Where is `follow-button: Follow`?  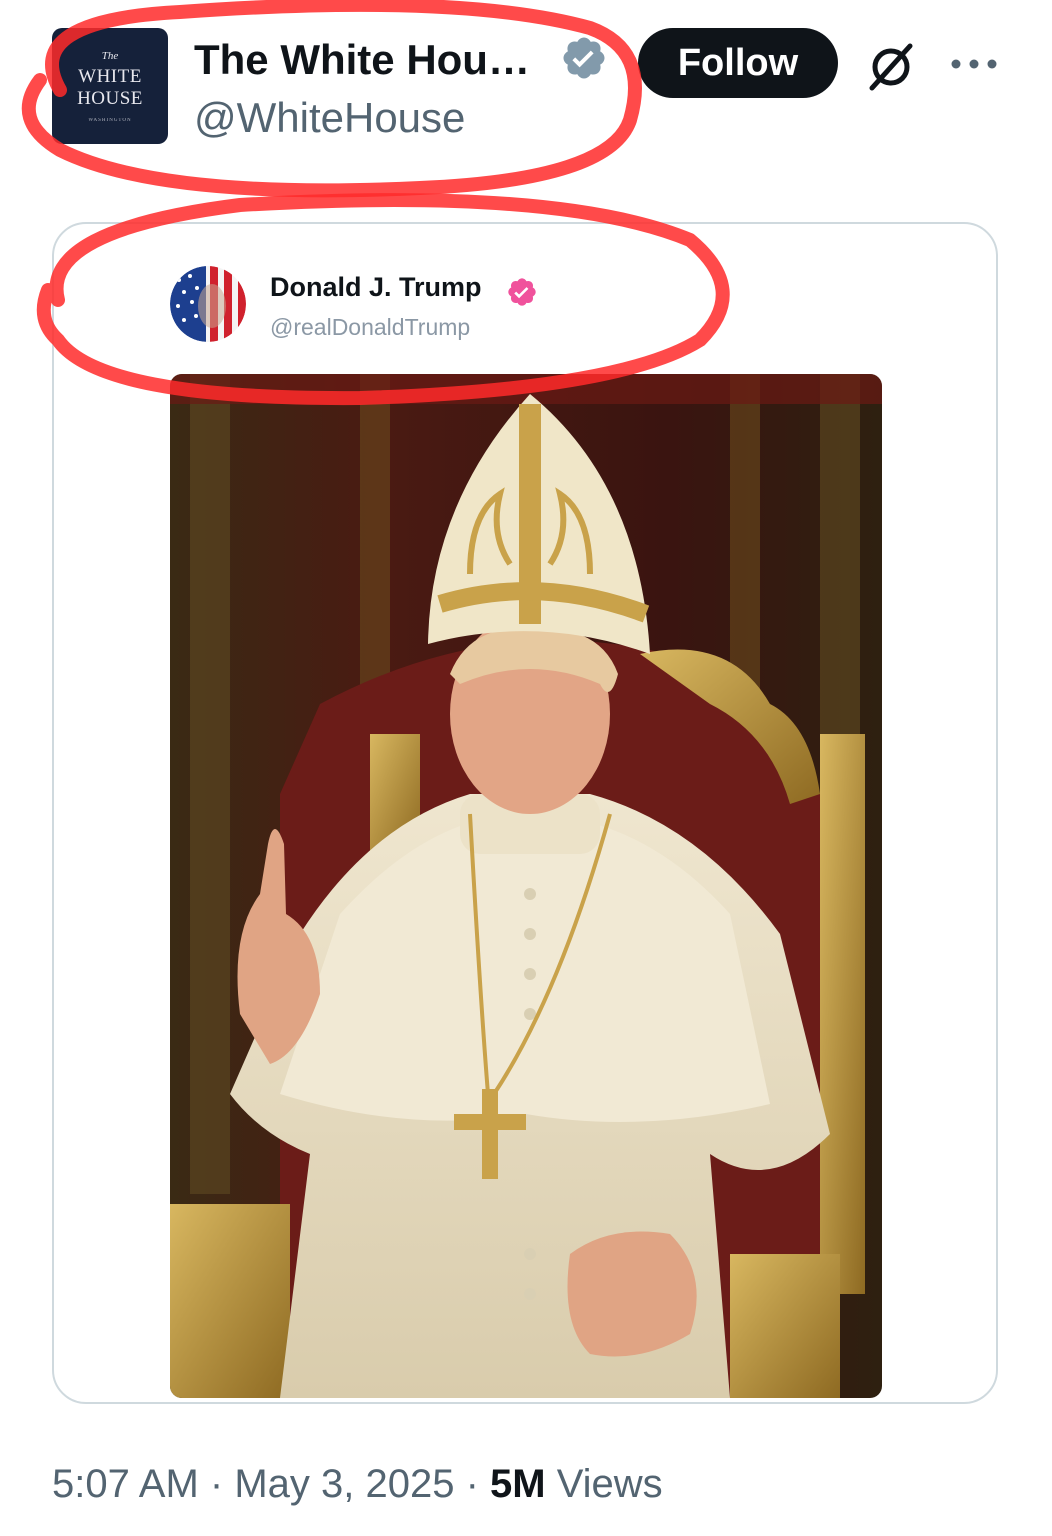
follow-button: Follow is located at coordinates (738, 63).